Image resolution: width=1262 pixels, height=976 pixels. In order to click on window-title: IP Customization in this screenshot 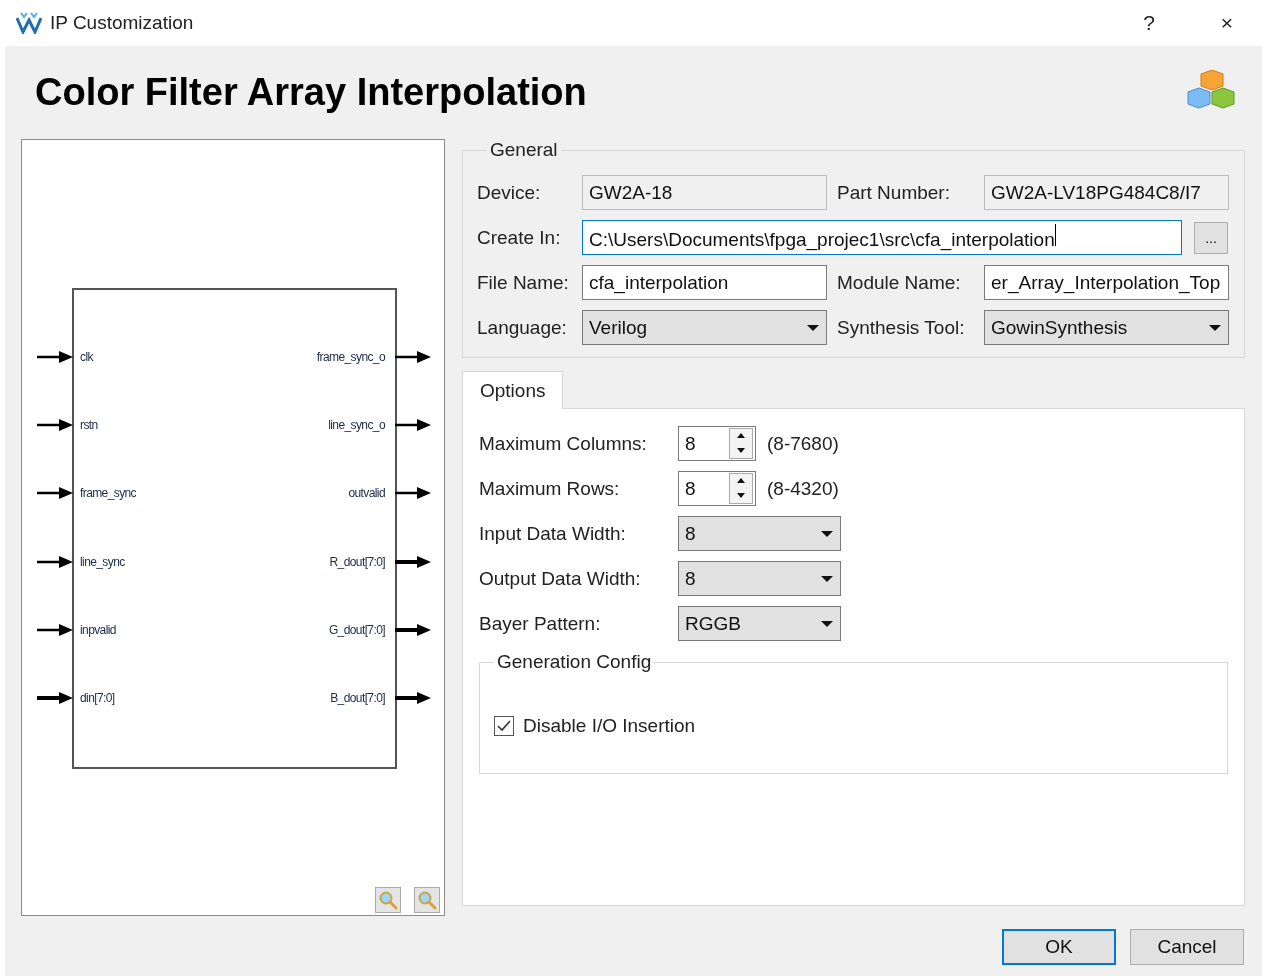, I will do `click(122, 23)`.